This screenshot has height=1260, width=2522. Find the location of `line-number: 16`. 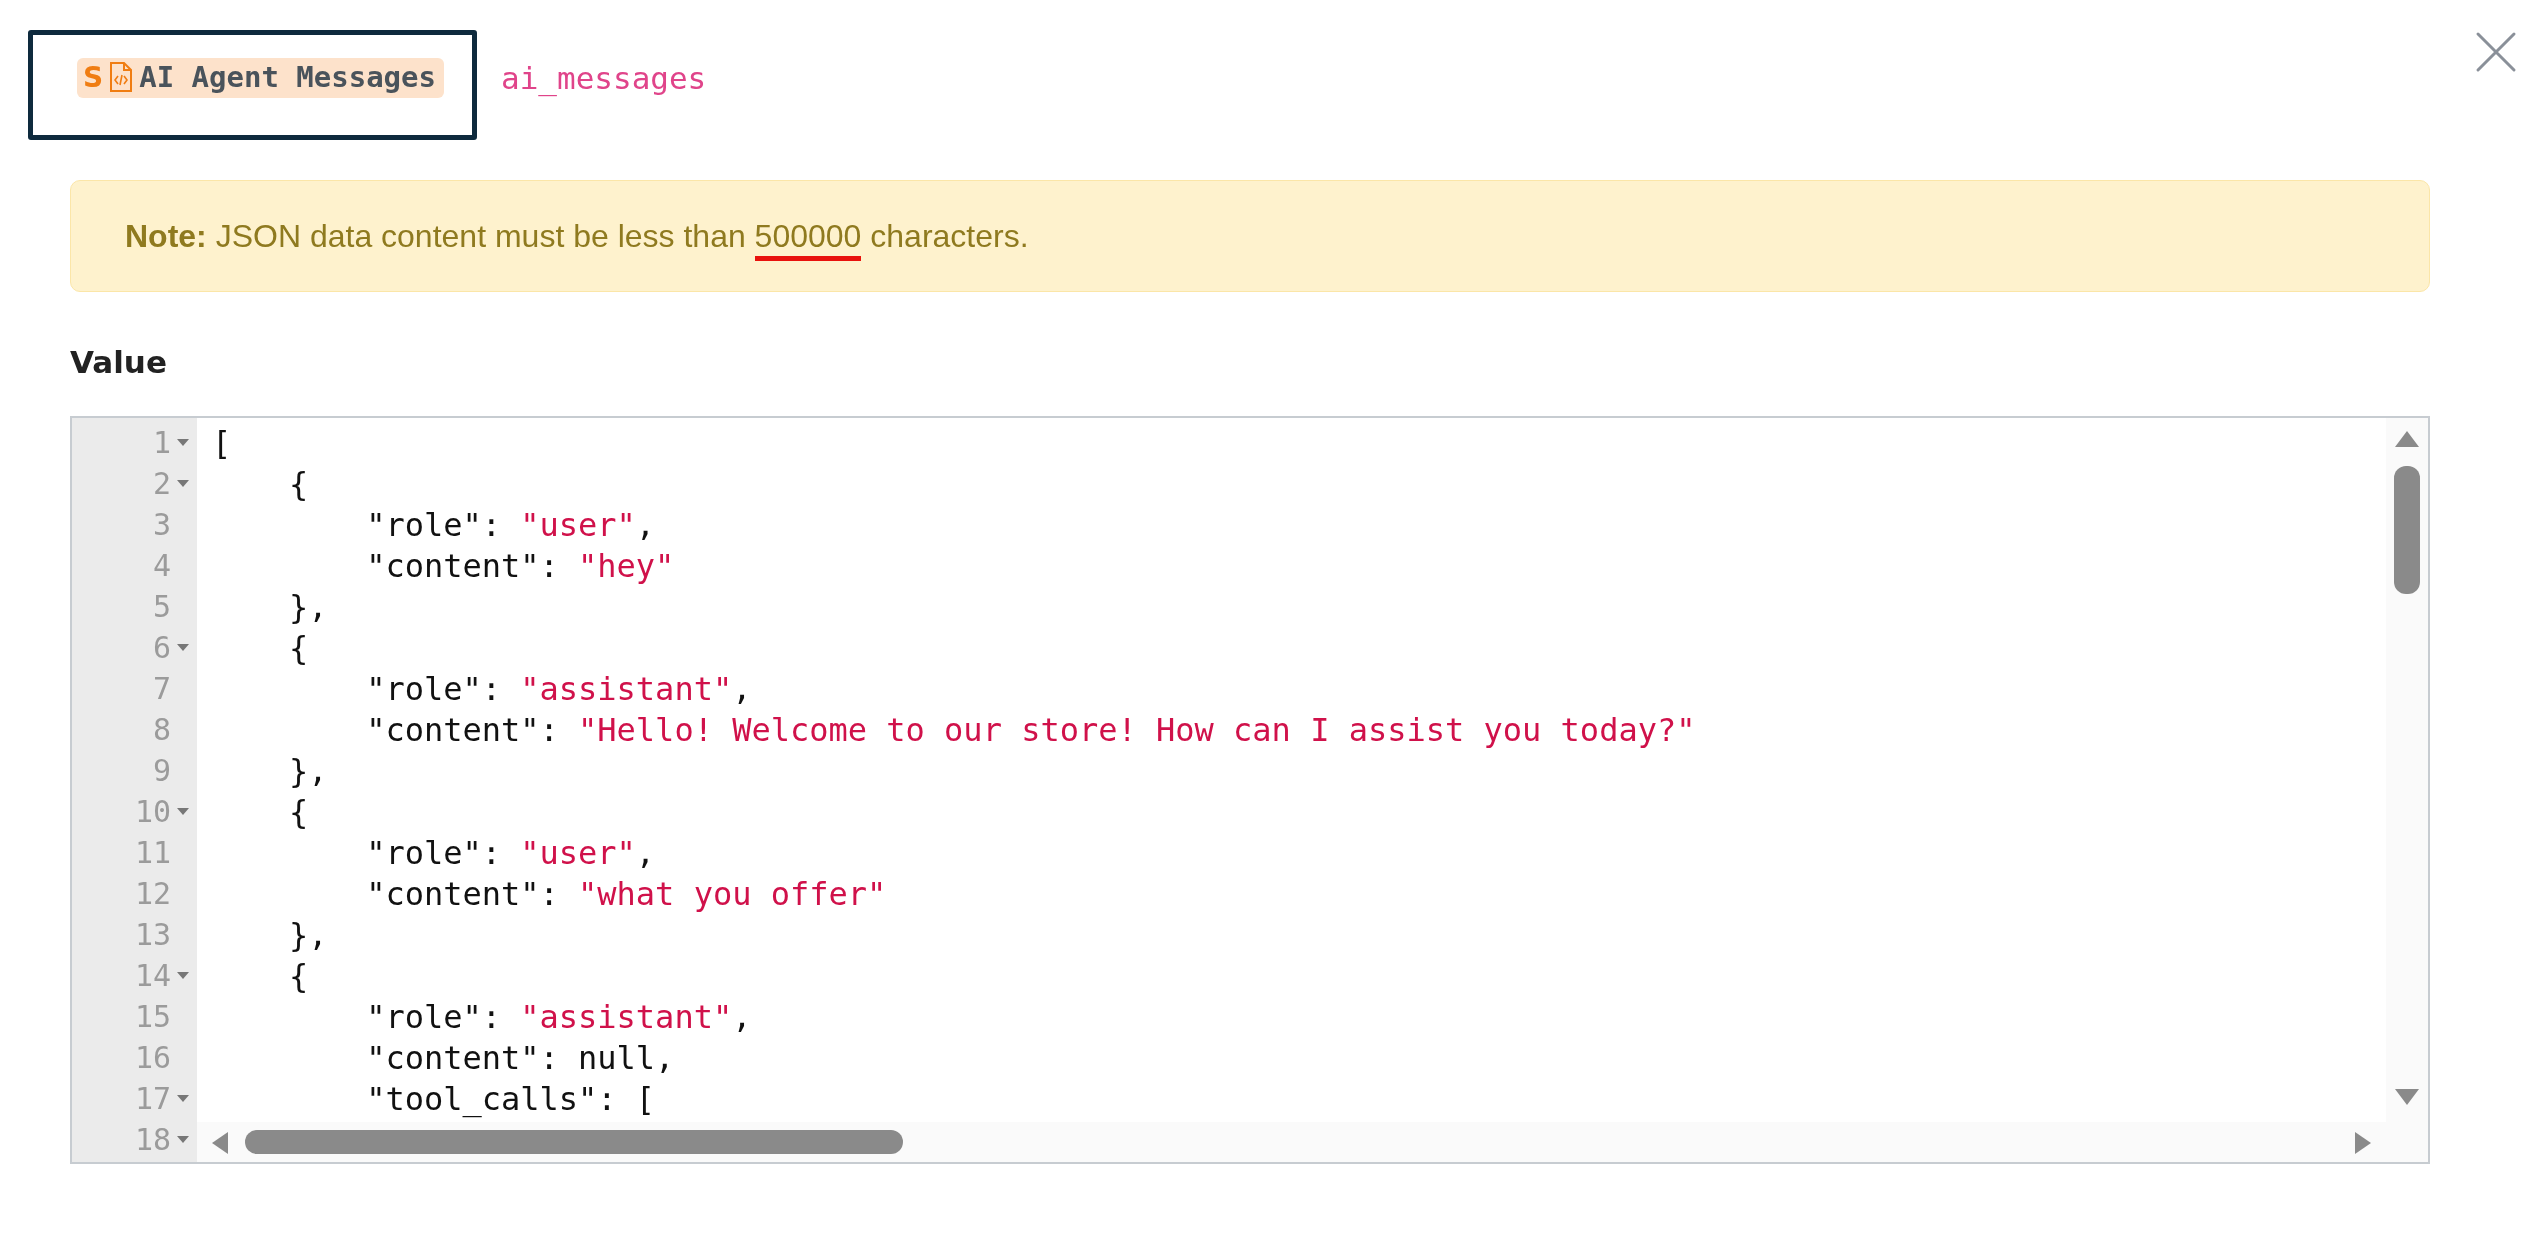

line-number: 16 is located at coordinates (152, 1057).